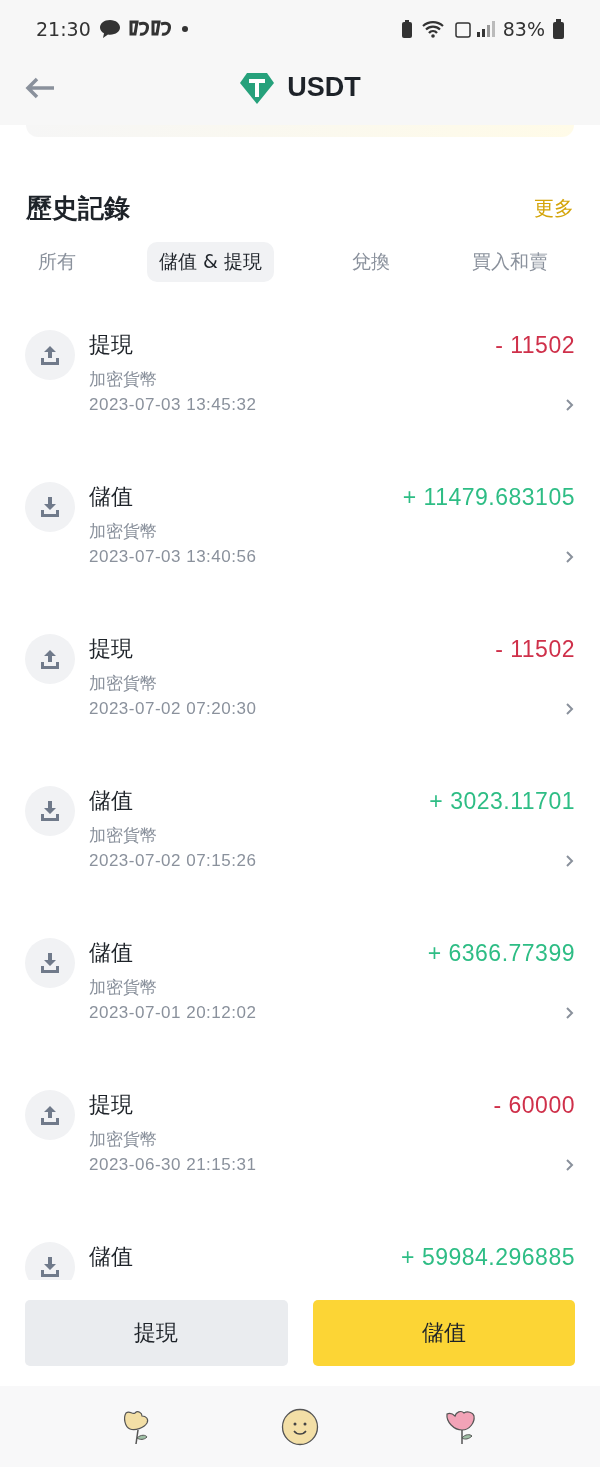 This screenshot has height=1467, width=600. I want to click on battery-icon, so click(558, 29).